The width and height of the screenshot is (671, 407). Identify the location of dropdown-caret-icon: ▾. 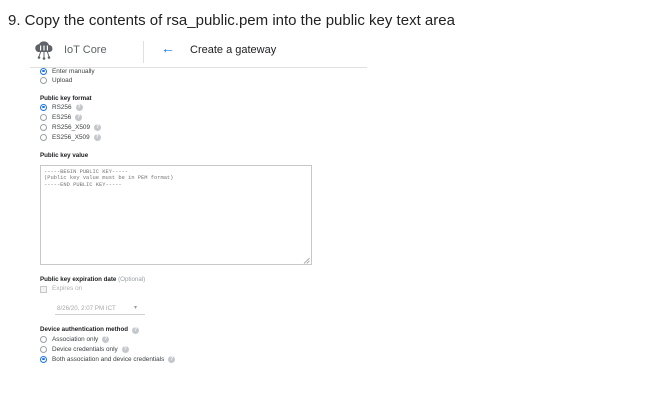
(135, 307).